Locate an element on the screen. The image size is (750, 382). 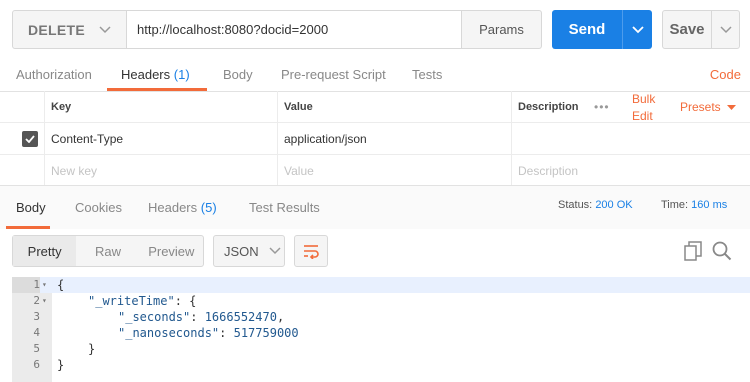
presets-label: Presets is located at coordinates (700, 107).